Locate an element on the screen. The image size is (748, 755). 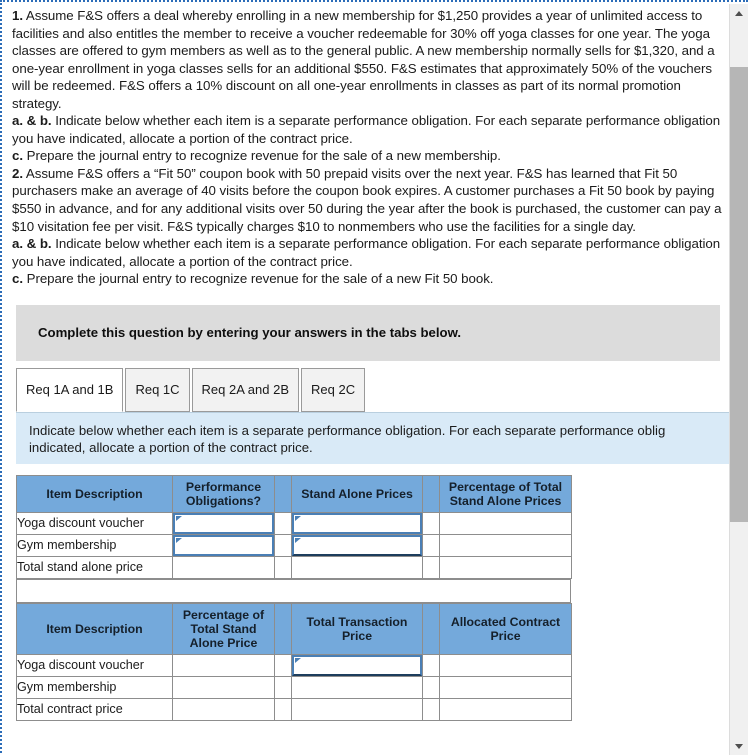
triangle-up-icon is located at coordinates (739, 13).